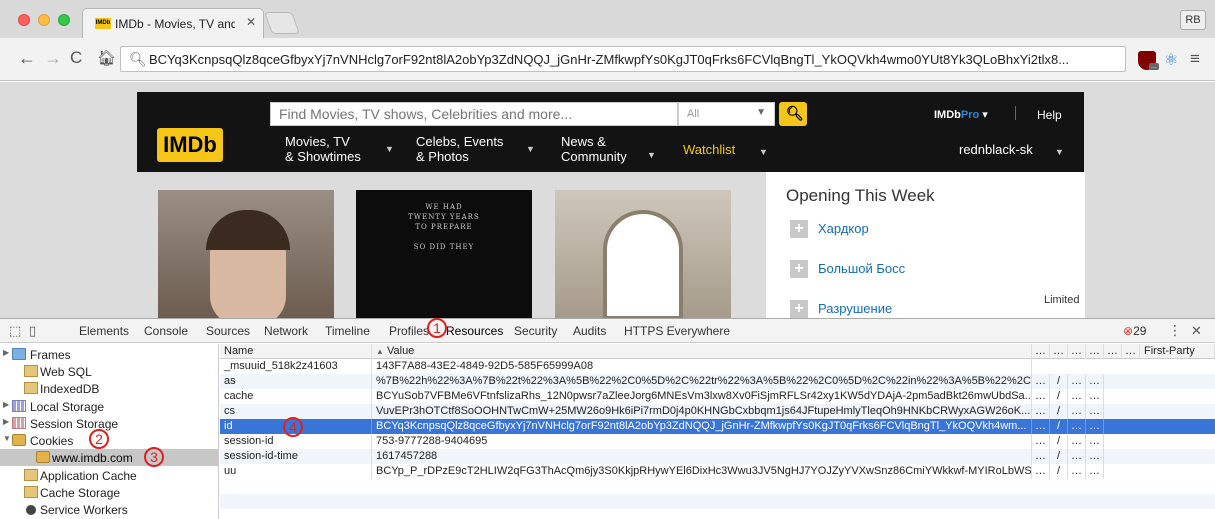 This screenshot has height=519, width=1215. What do you see at coordinates (27, 58) in the screenshot?
I see `back-arrow-icon: ←` at bounding box center [27, 58].